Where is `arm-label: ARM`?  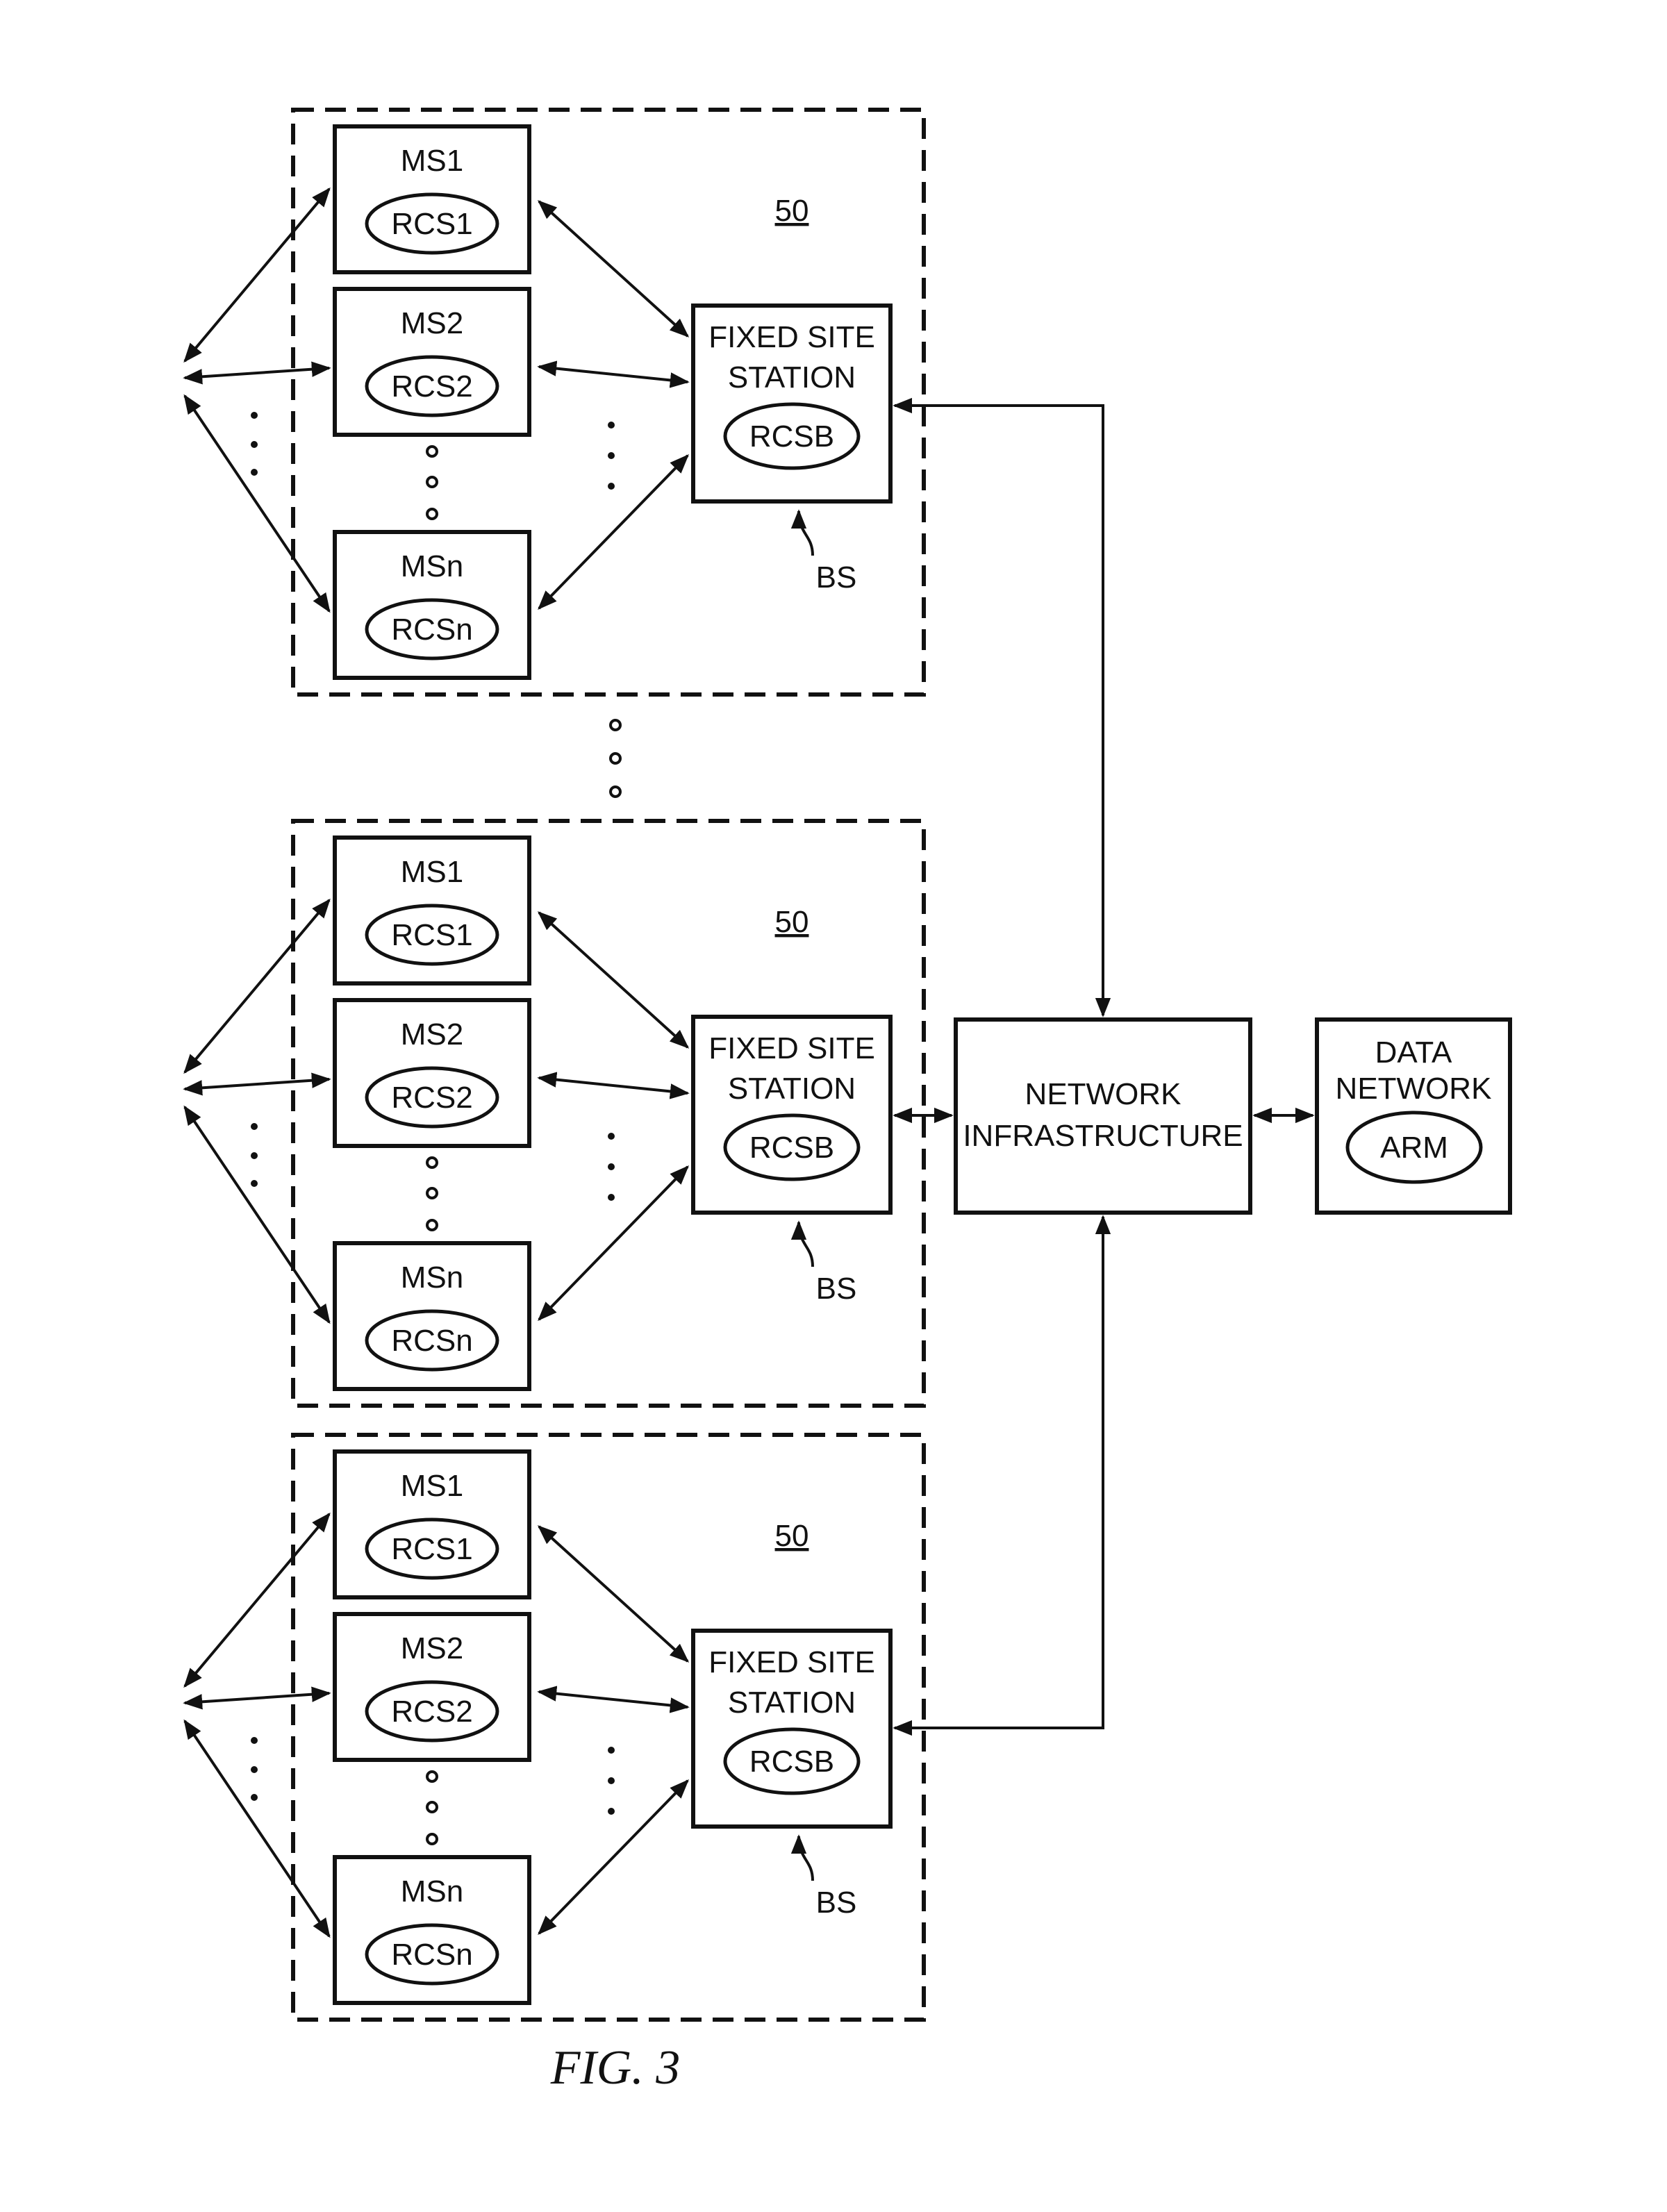 arm-label: ARM is located at coordinates (1414, 1148).